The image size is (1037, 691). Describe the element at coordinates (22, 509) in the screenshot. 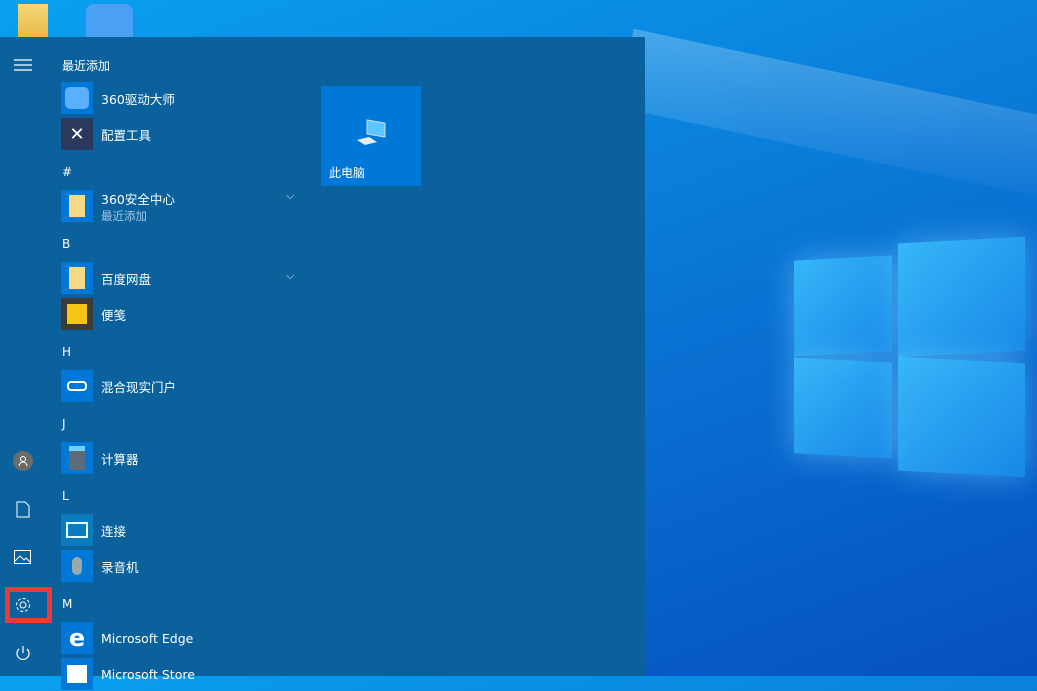

I see `documents-icon` at that location.